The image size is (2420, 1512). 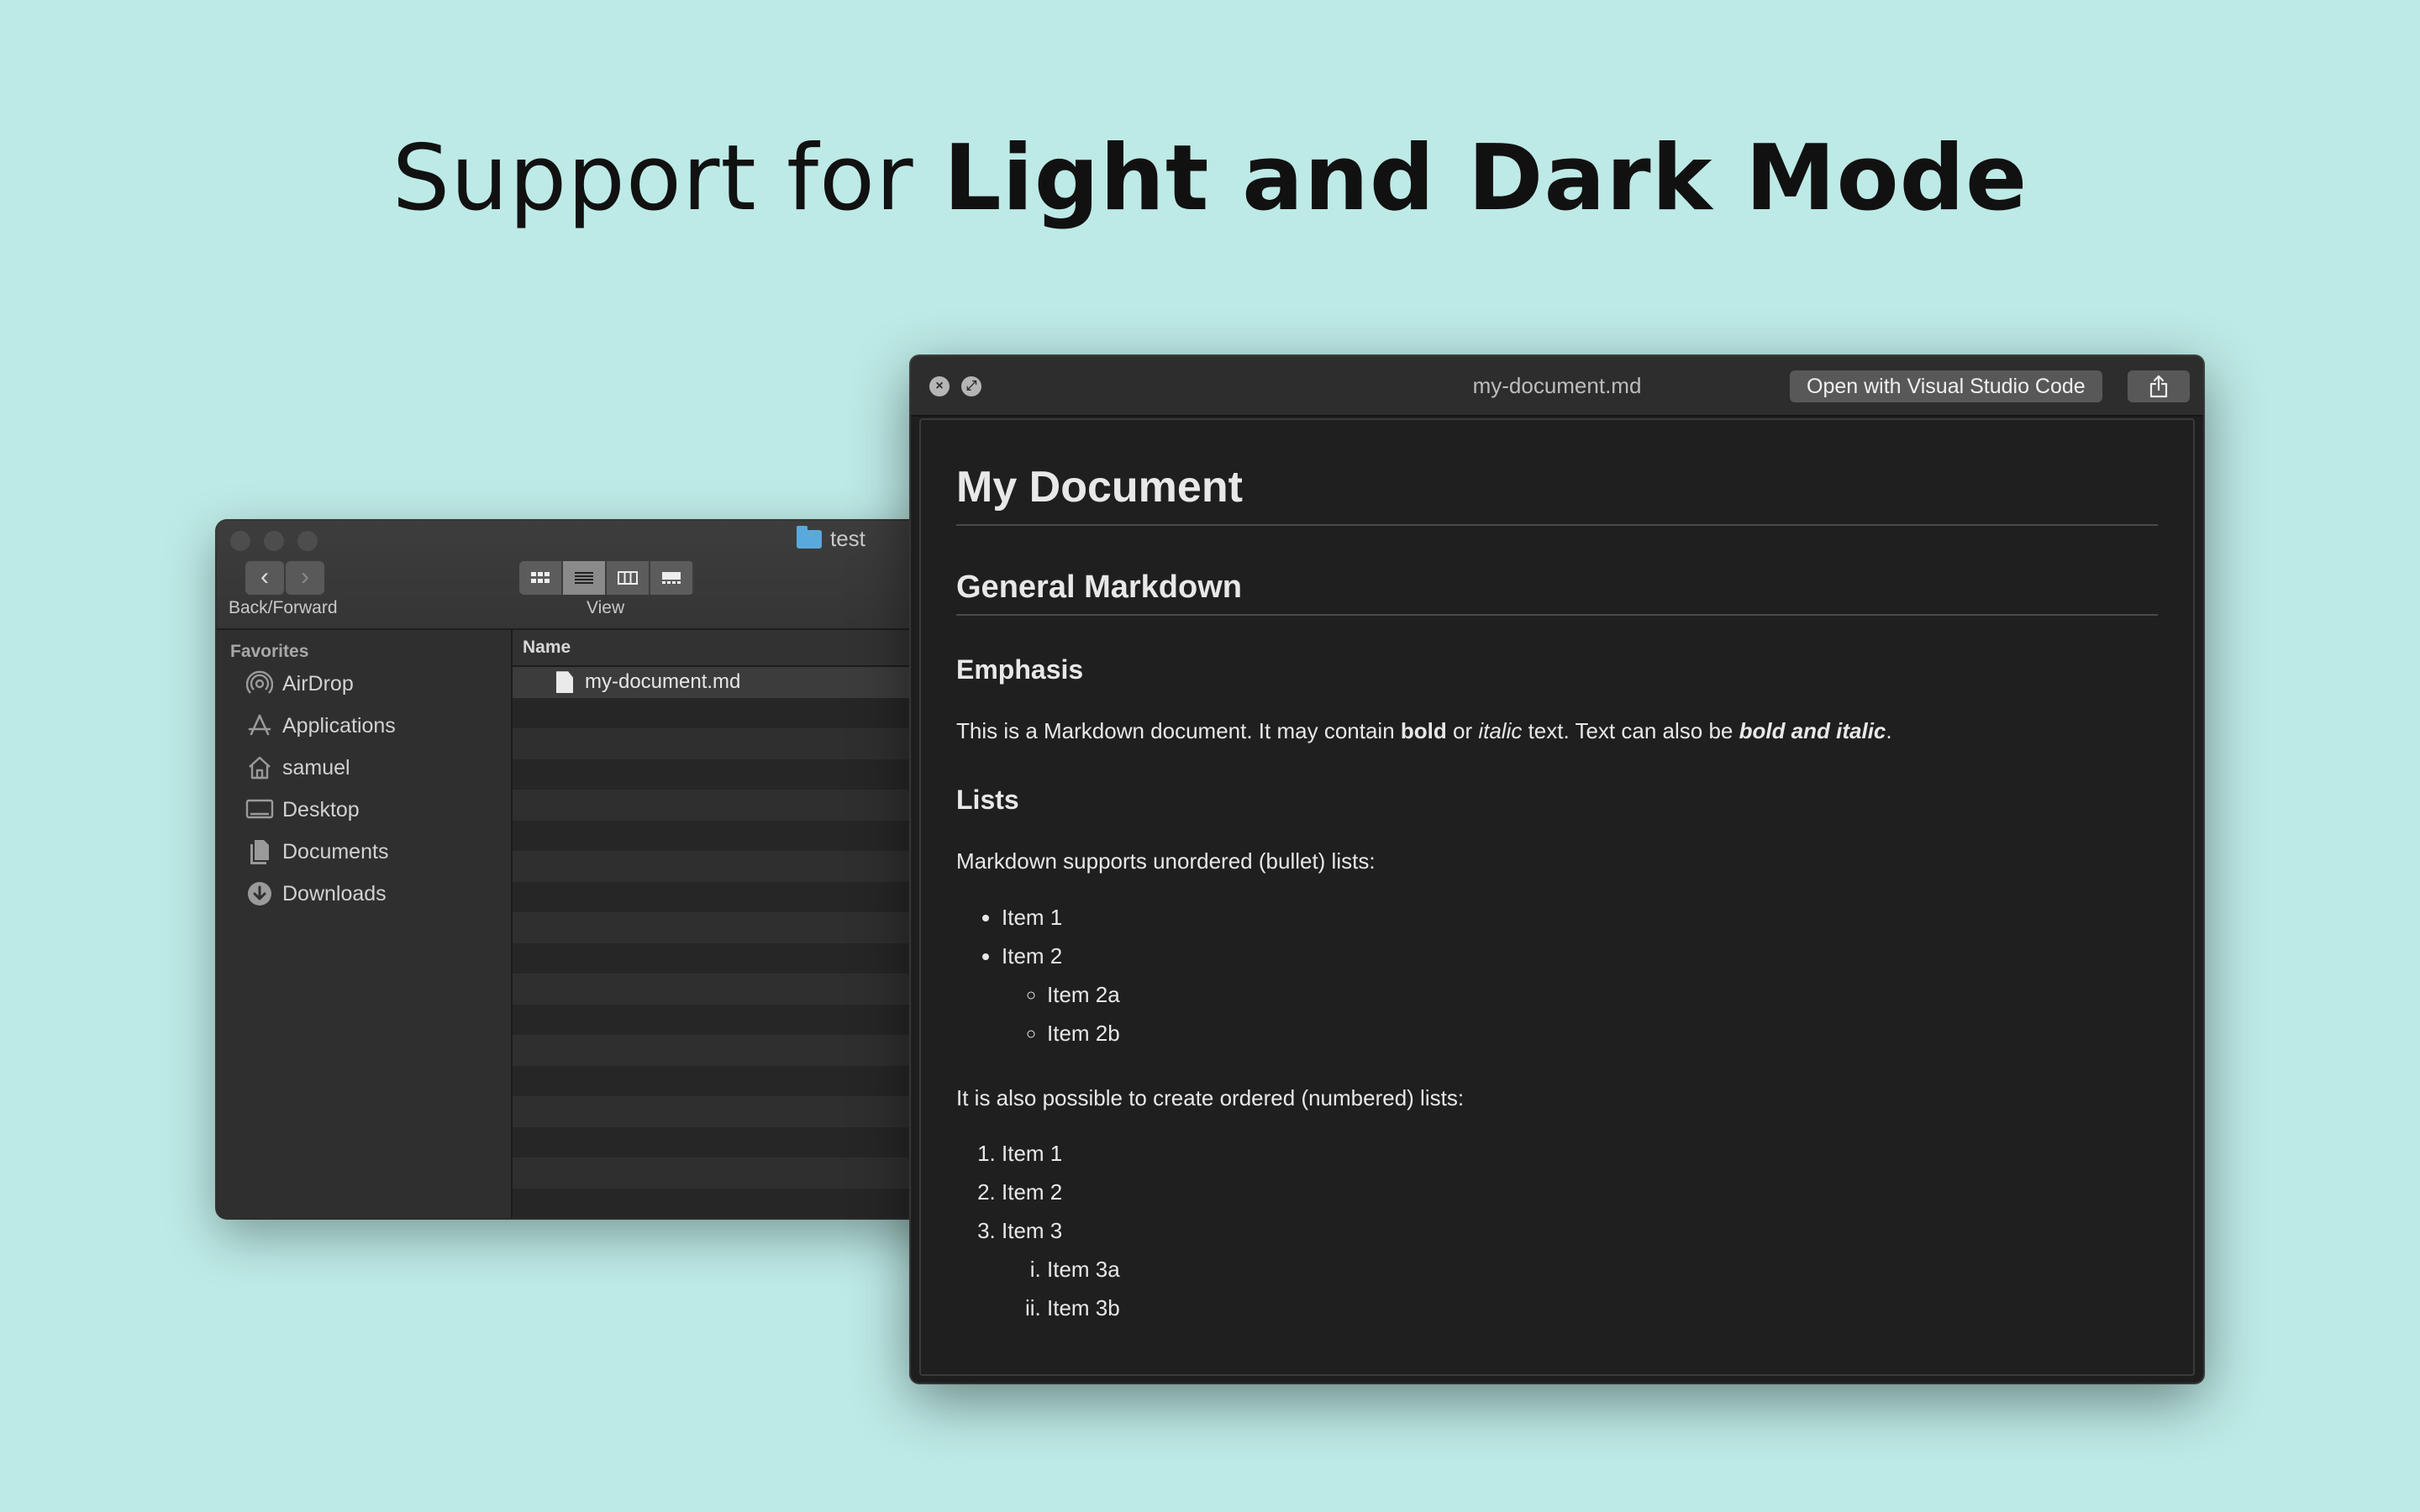 I want to click on document-icon, so click(x=564, y=682).